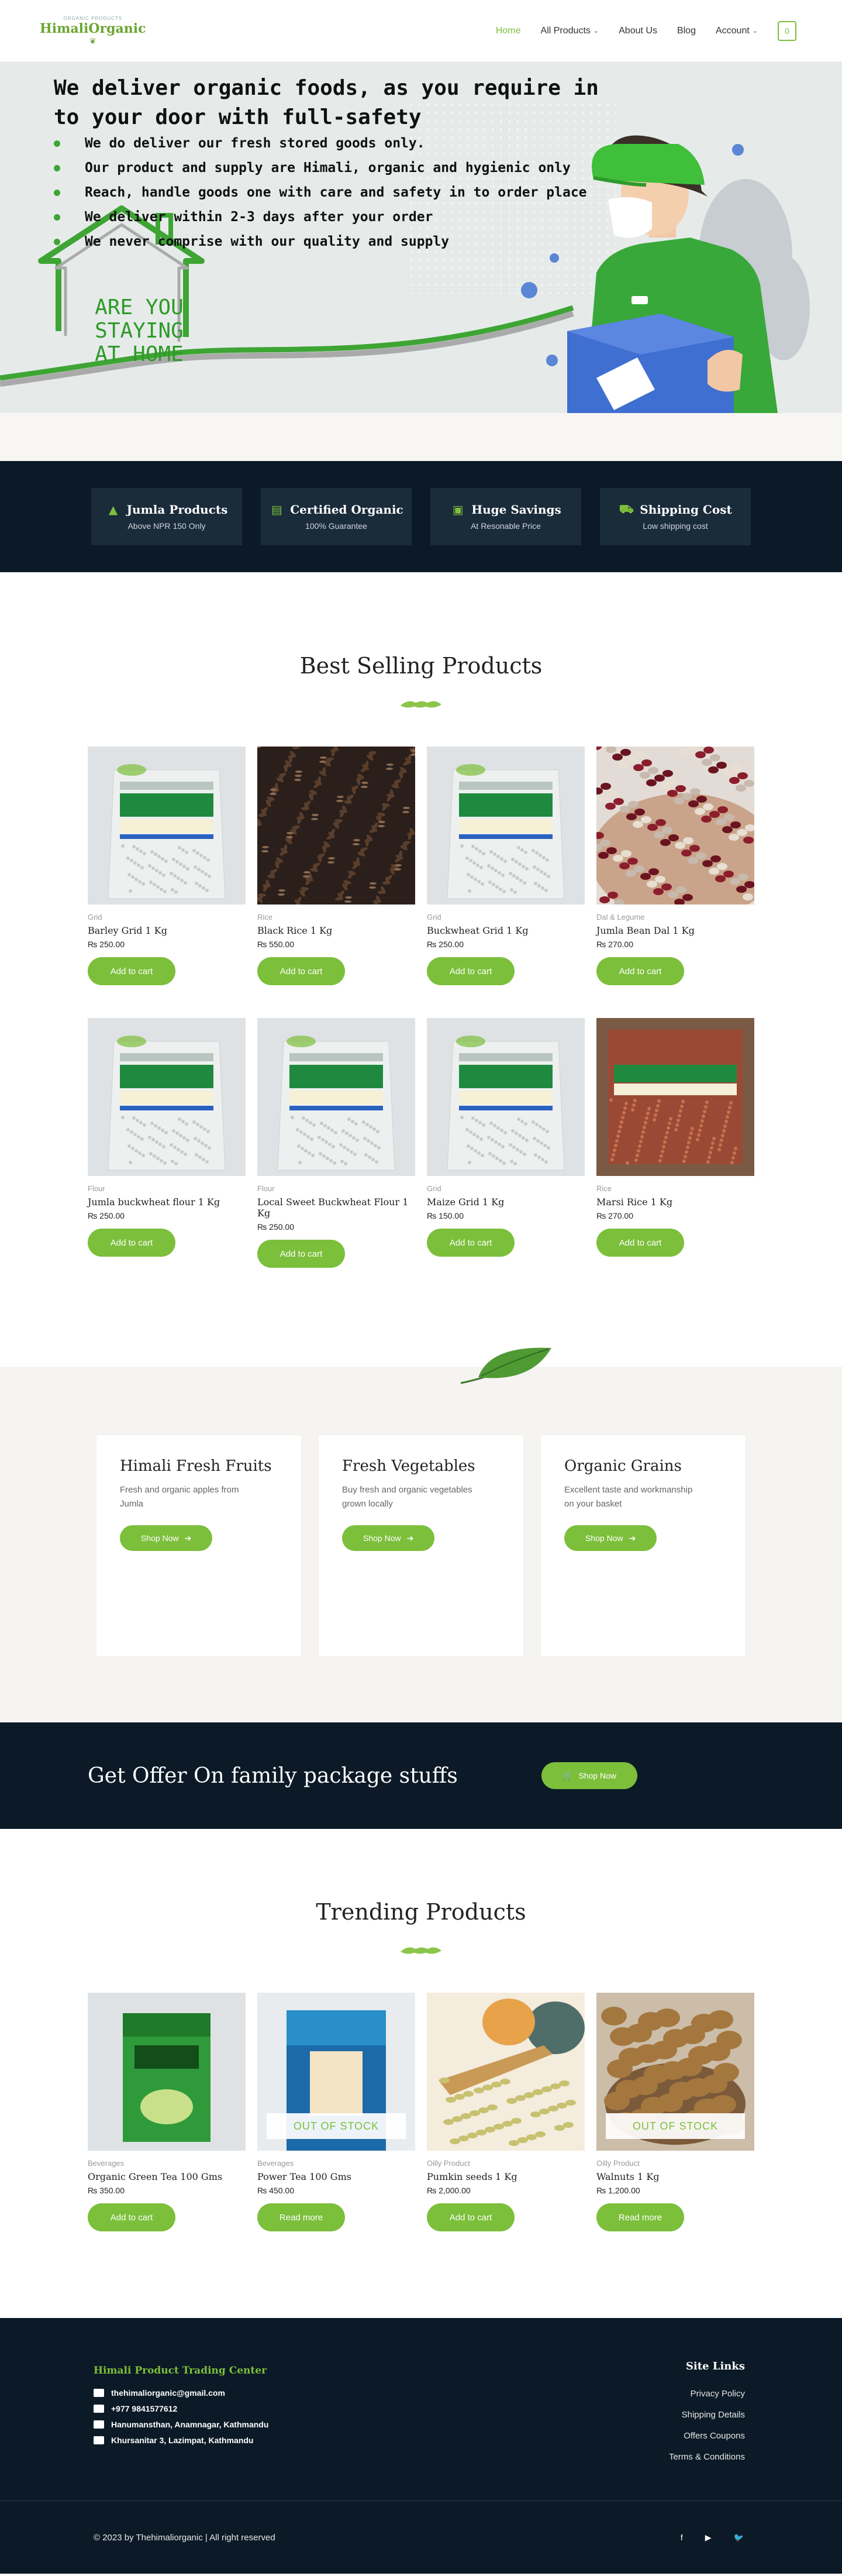 Image resolution: width=842 pixels, height=2576 pixels. I want to click on feature-card: ▤ Certified Organic 100% Guarantee, so click(336, 516).